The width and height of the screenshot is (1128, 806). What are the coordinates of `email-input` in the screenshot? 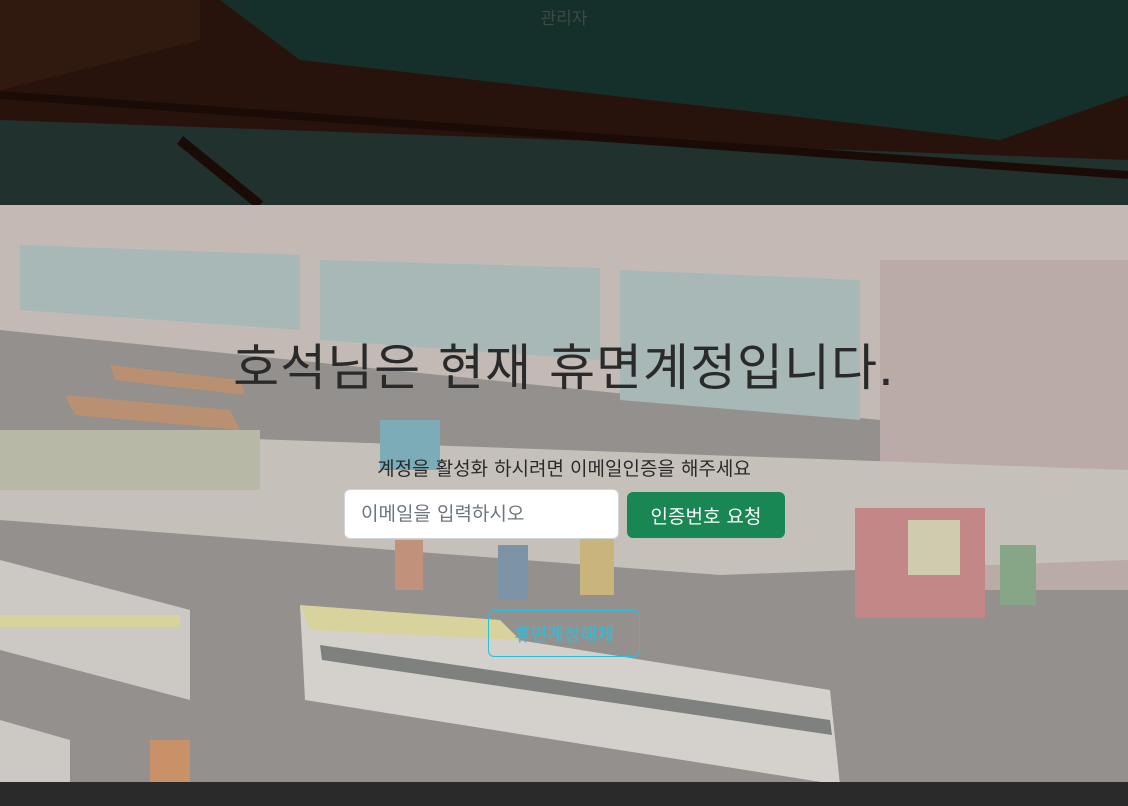 It's located at (481, 514).